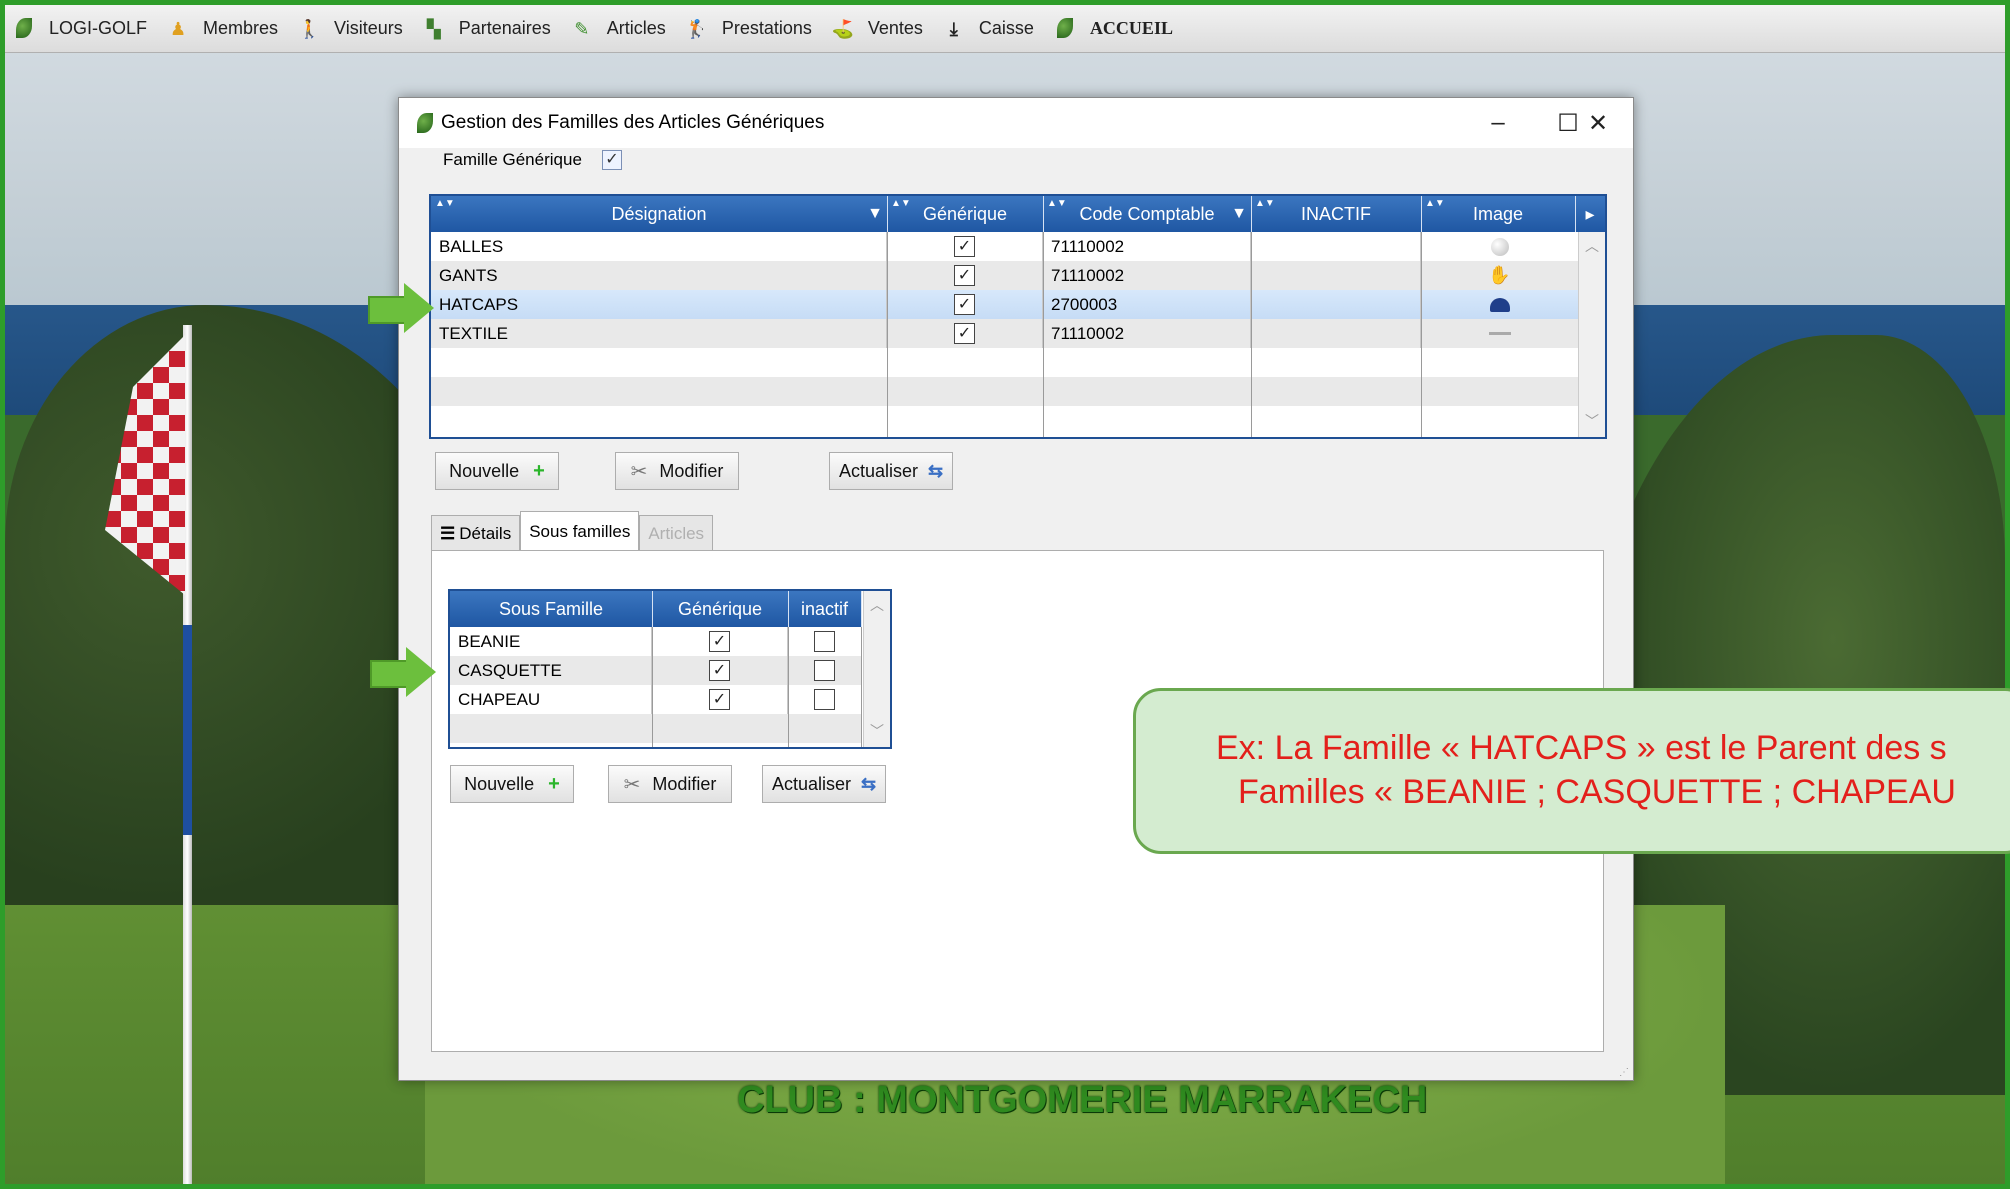 The image size is (2010, 1189). What do you see at coordinates (659, 275) in the screenshot?
I see `cell-designation: GANTS` at bounding box center [659, 275].